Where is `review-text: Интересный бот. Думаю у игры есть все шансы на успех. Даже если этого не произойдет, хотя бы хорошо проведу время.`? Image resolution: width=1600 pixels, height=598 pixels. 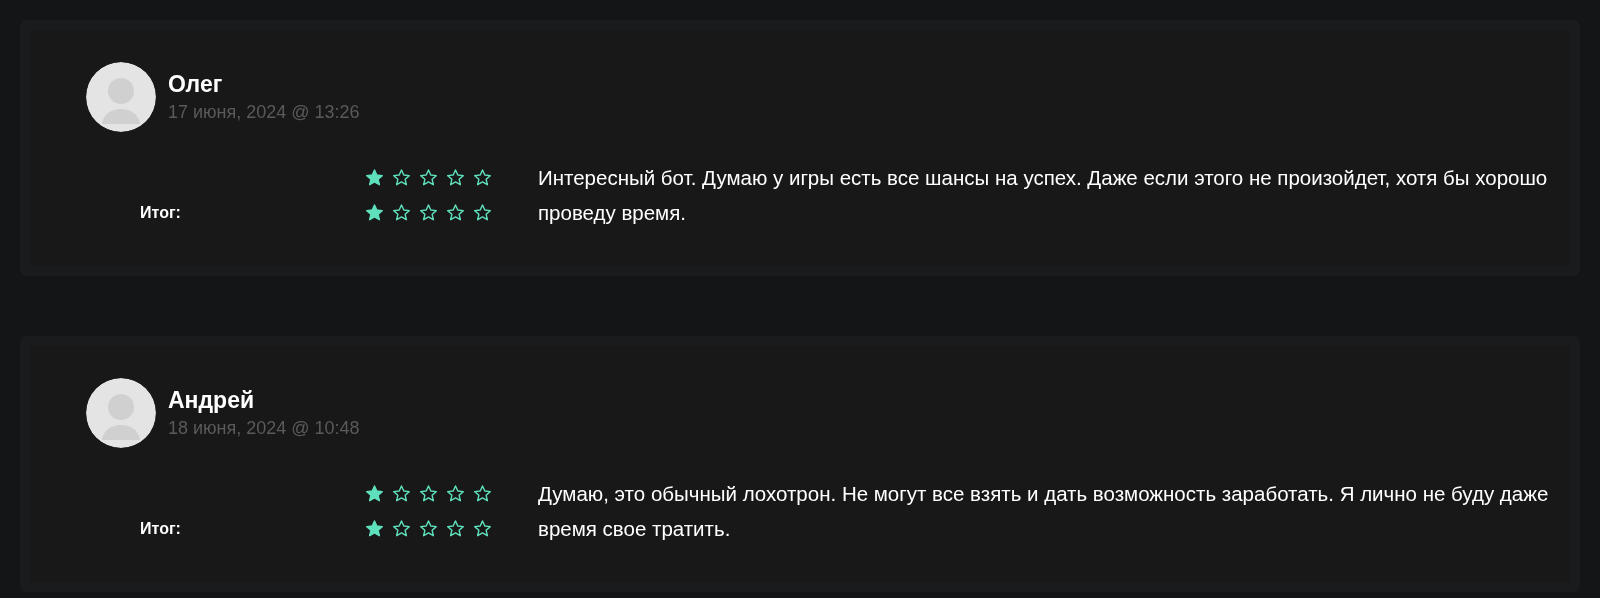 review-text: Интересный бот. Думаю у игры есть все шансы на успех. Даже если этого не произойдет, хотя бы хорошо проведу время. is located at coordinates (1043, 195).